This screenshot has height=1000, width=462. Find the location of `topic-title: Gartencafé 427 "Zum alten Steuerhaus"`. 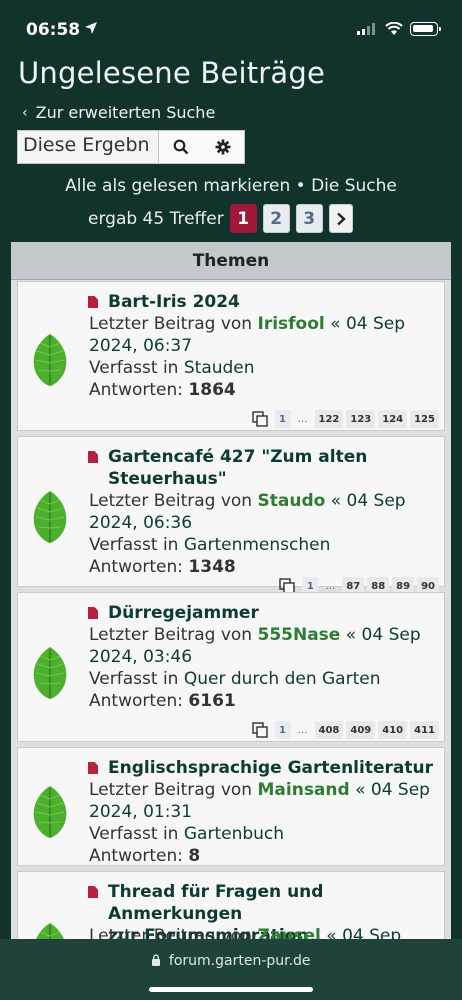

topic-title: Gartencafé 427 "Zum alten Steuerhaus" is located at coordinates (238, 468).